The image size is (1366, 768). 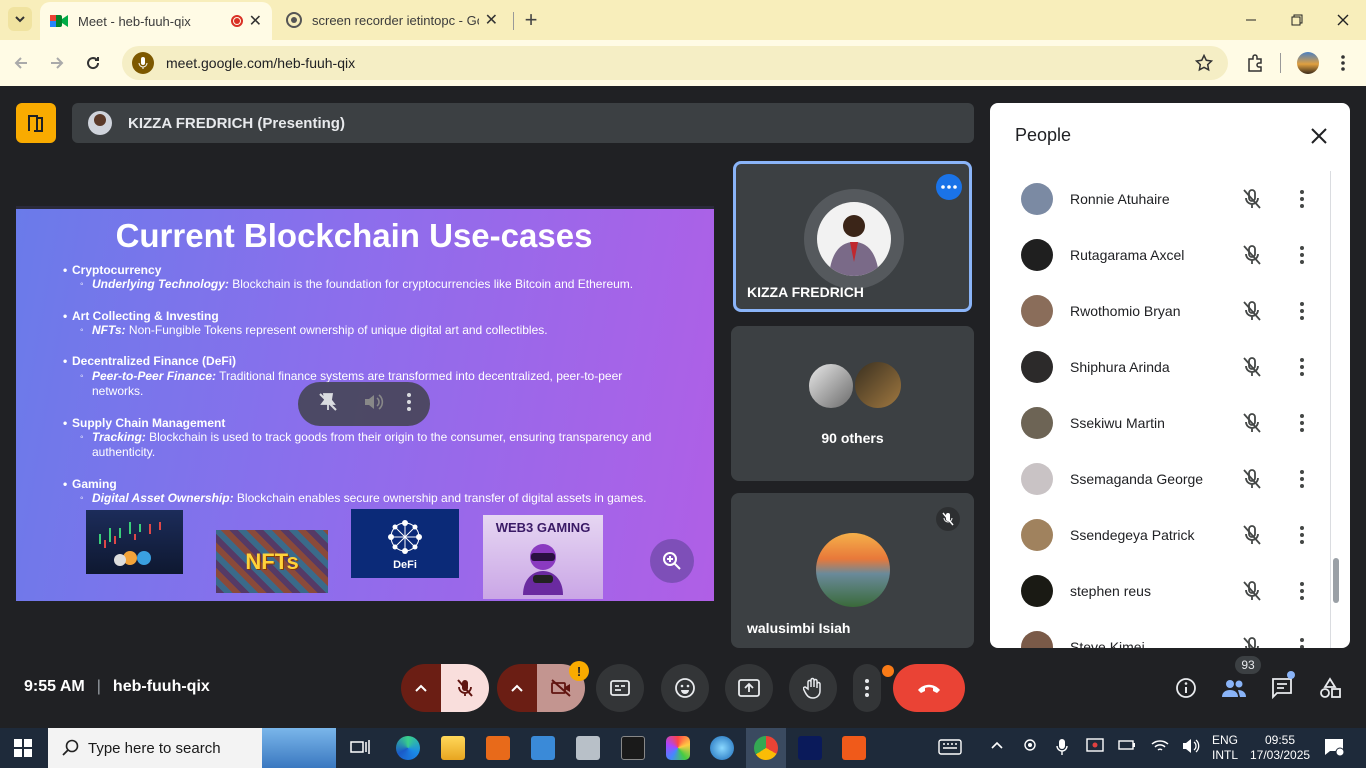 I want to click on tab-title: screen recorder ietintopc - Goo, so click(x=395, y=20).